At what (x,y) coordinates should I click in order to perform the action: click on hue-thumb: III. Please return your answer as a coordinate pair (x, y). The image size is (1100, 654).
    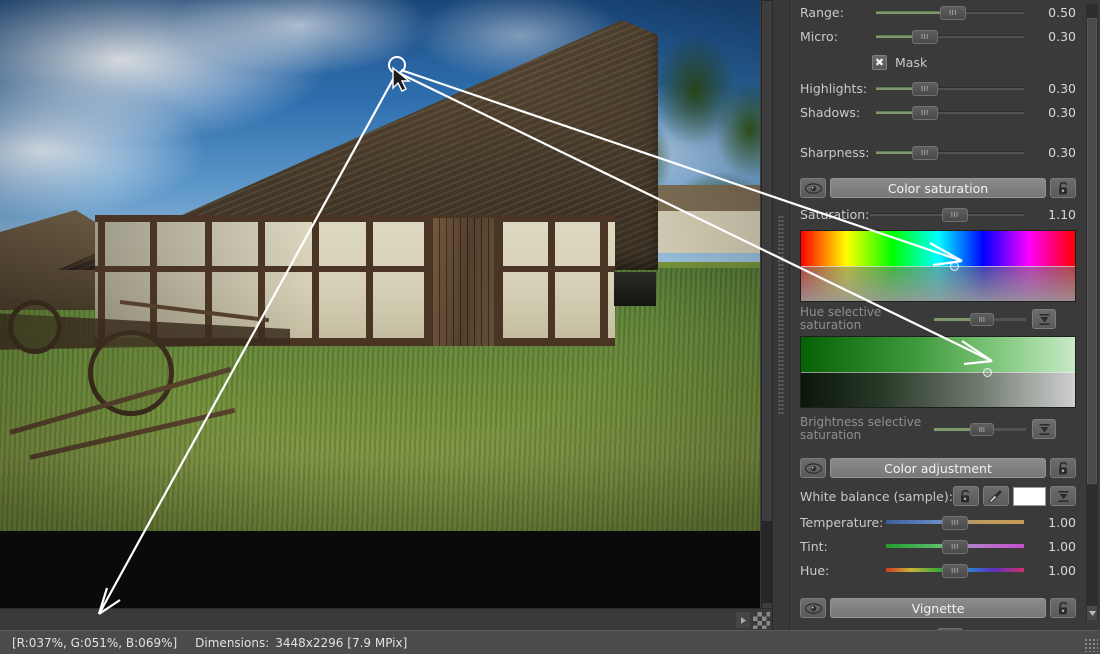
    Looking at the image, I should click on (955, 571).